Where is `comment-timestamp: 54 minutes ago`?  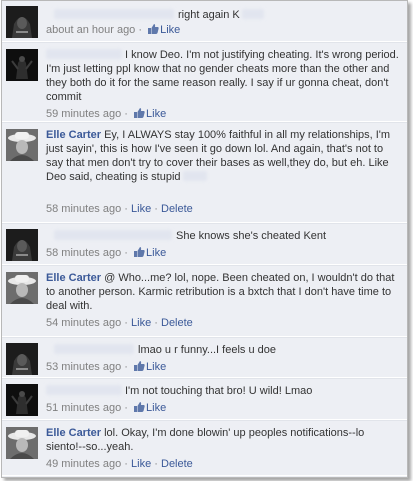 comment-timestamp: 54 minutes ago is located at coordinates (83, 323).